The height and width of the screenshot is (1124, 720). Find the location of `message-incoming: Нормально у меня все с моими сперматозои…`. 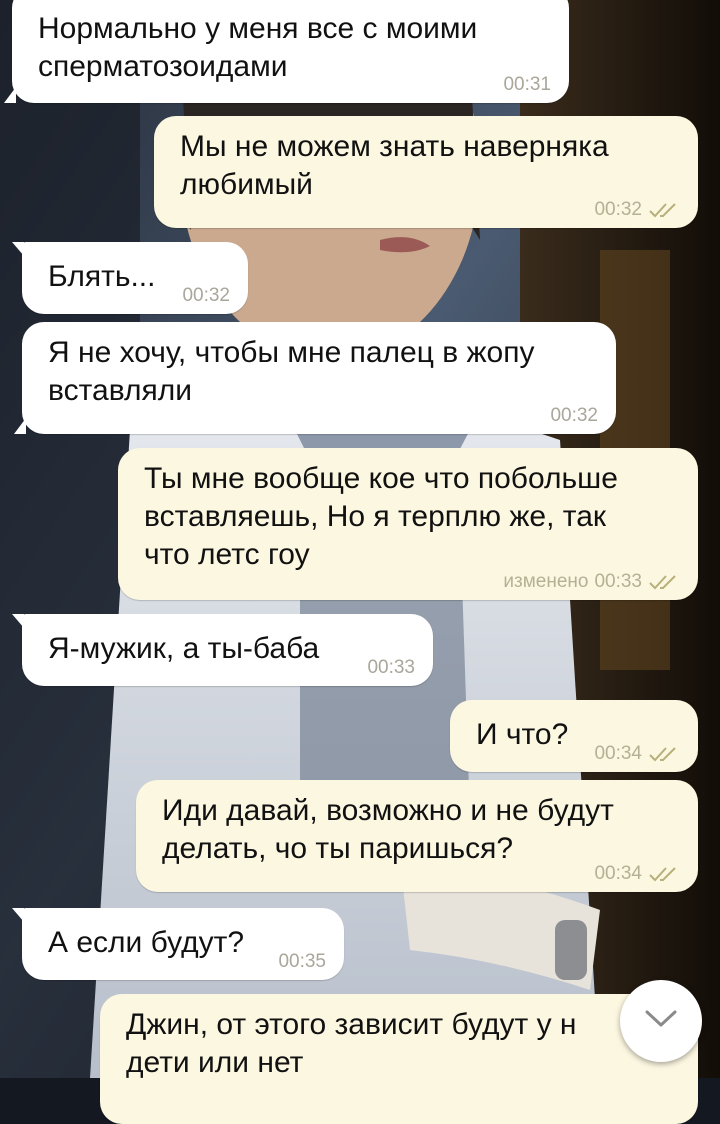

message-incoming: Нормально у меня все с моими сперматозои… is located at coordinates (286, 51).